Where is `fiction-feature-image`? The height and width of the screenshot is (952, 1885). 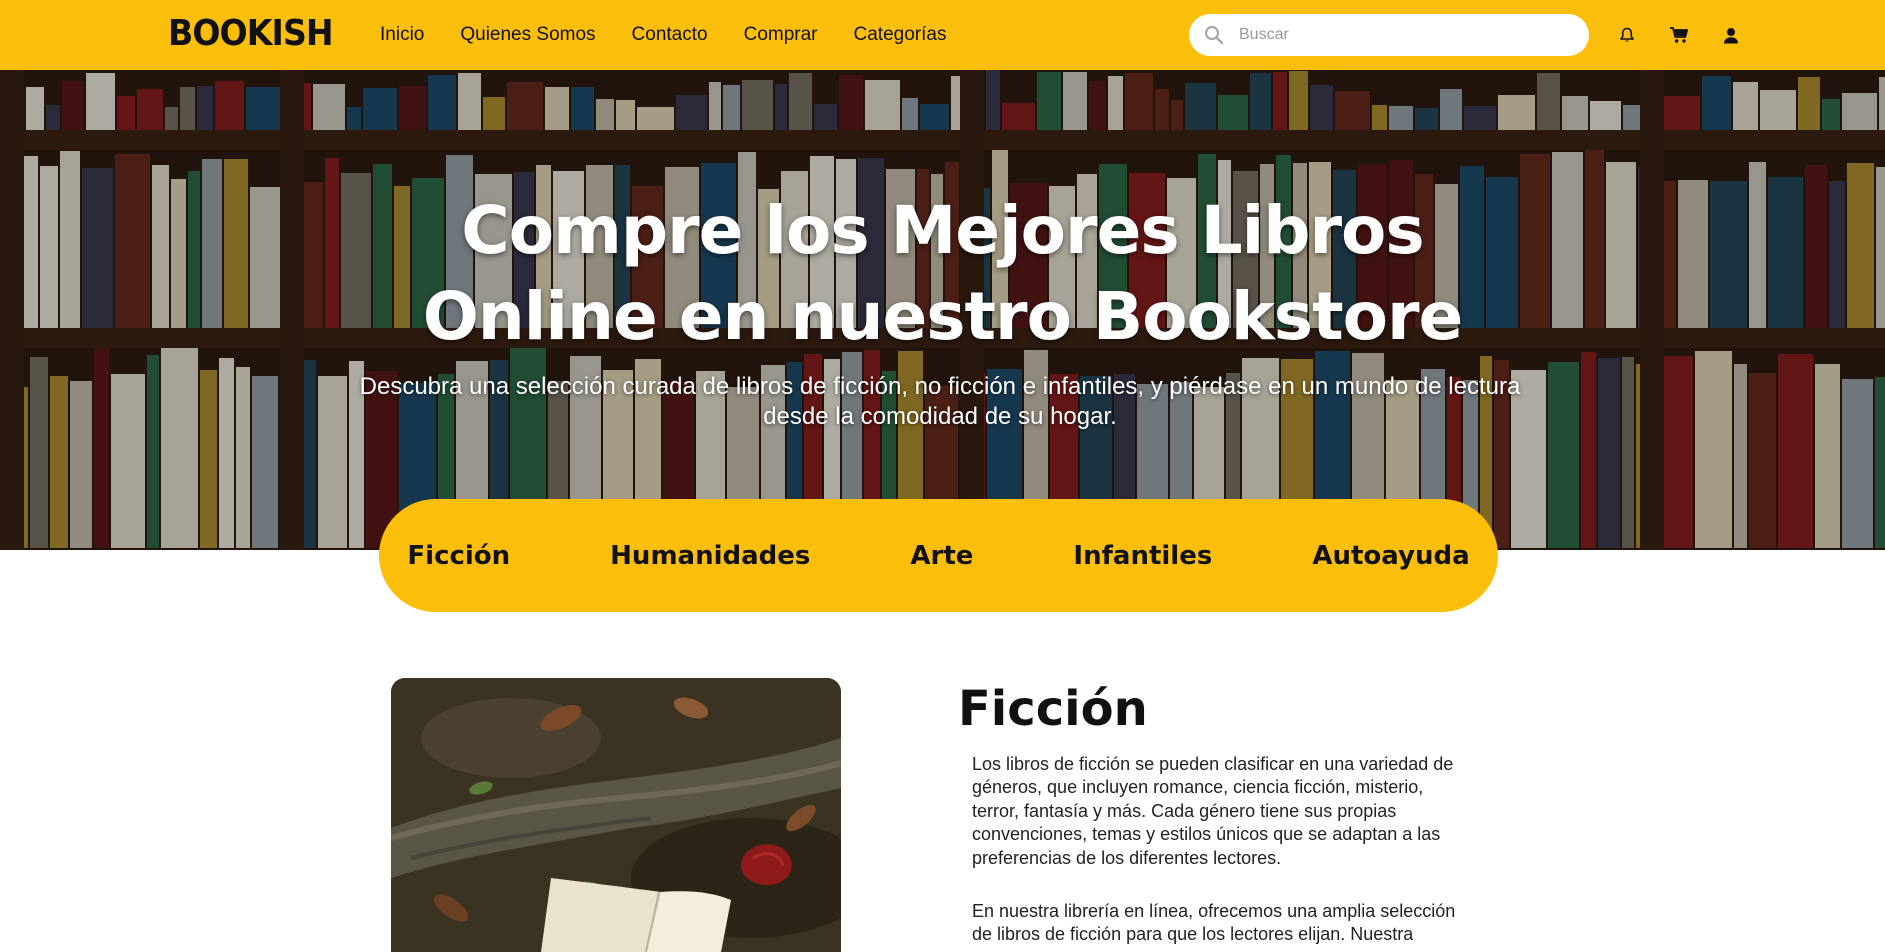 fiction-feature-image is located at coordinates (616, 815).